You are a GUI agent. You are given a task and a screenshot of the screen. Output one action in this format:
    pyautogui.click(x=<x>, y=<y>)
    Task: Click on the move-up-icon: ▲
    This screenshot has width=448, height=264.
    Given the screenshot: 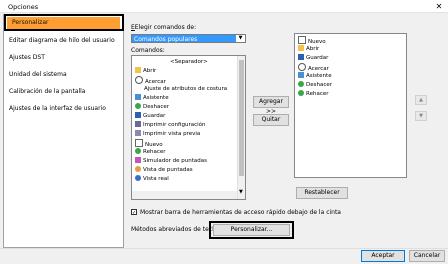 What is the action you would take?
    pyautogui.click(x=421, y=100)
    